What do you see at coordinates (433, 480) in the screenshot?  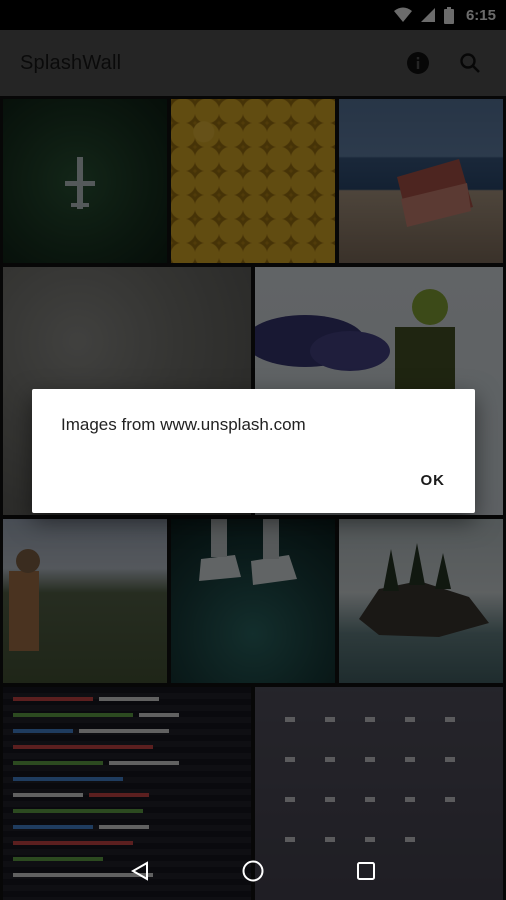 I see `ok-button: OK` at bounding box center [433, 480].